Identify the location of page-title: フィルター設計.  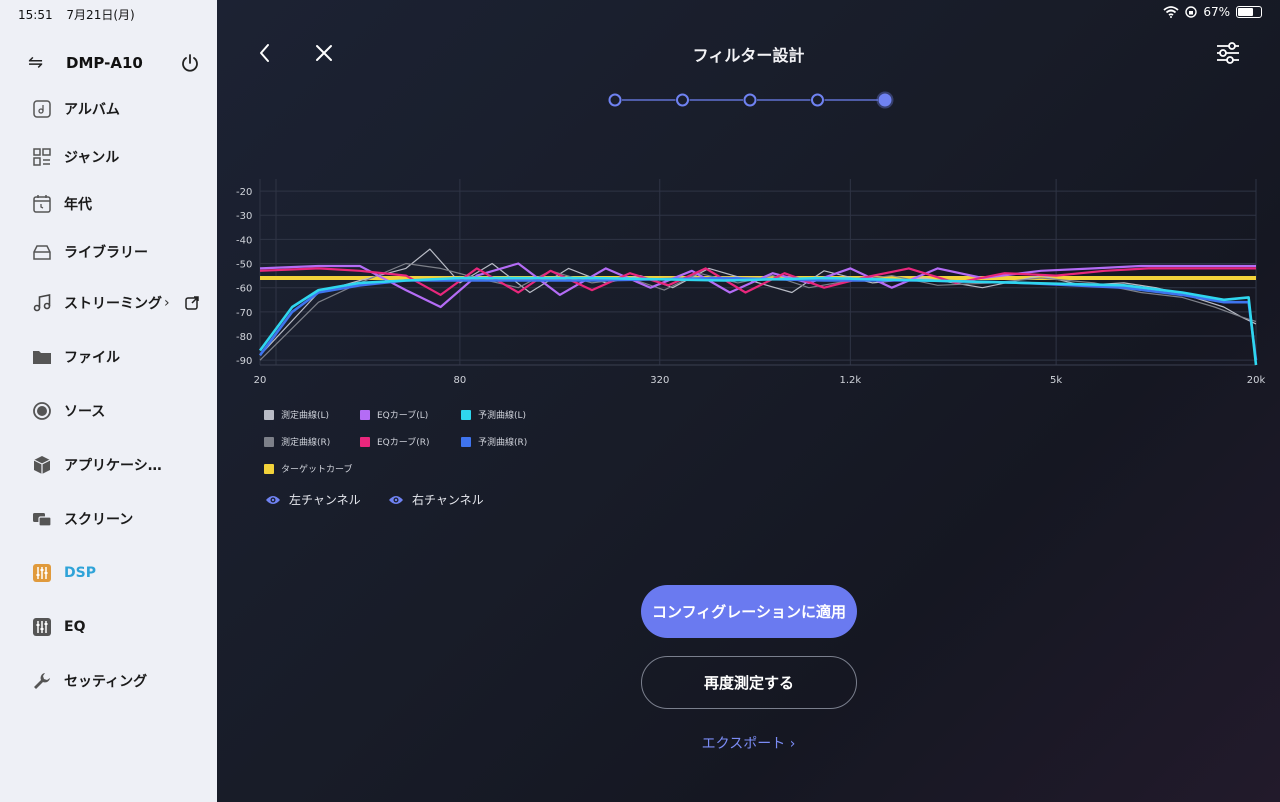
(748, 55).